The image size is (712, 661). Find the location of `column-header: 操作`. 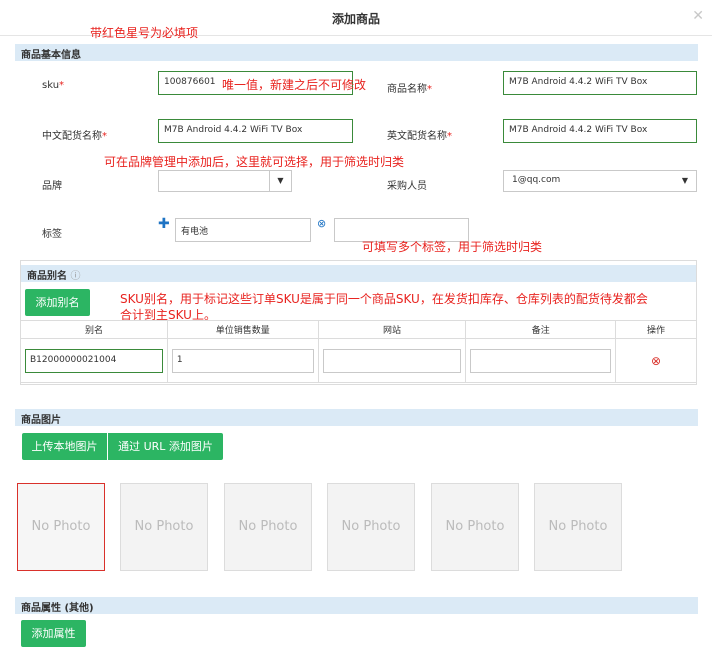

column-header: 操作 is located at coordinates (656, 329).